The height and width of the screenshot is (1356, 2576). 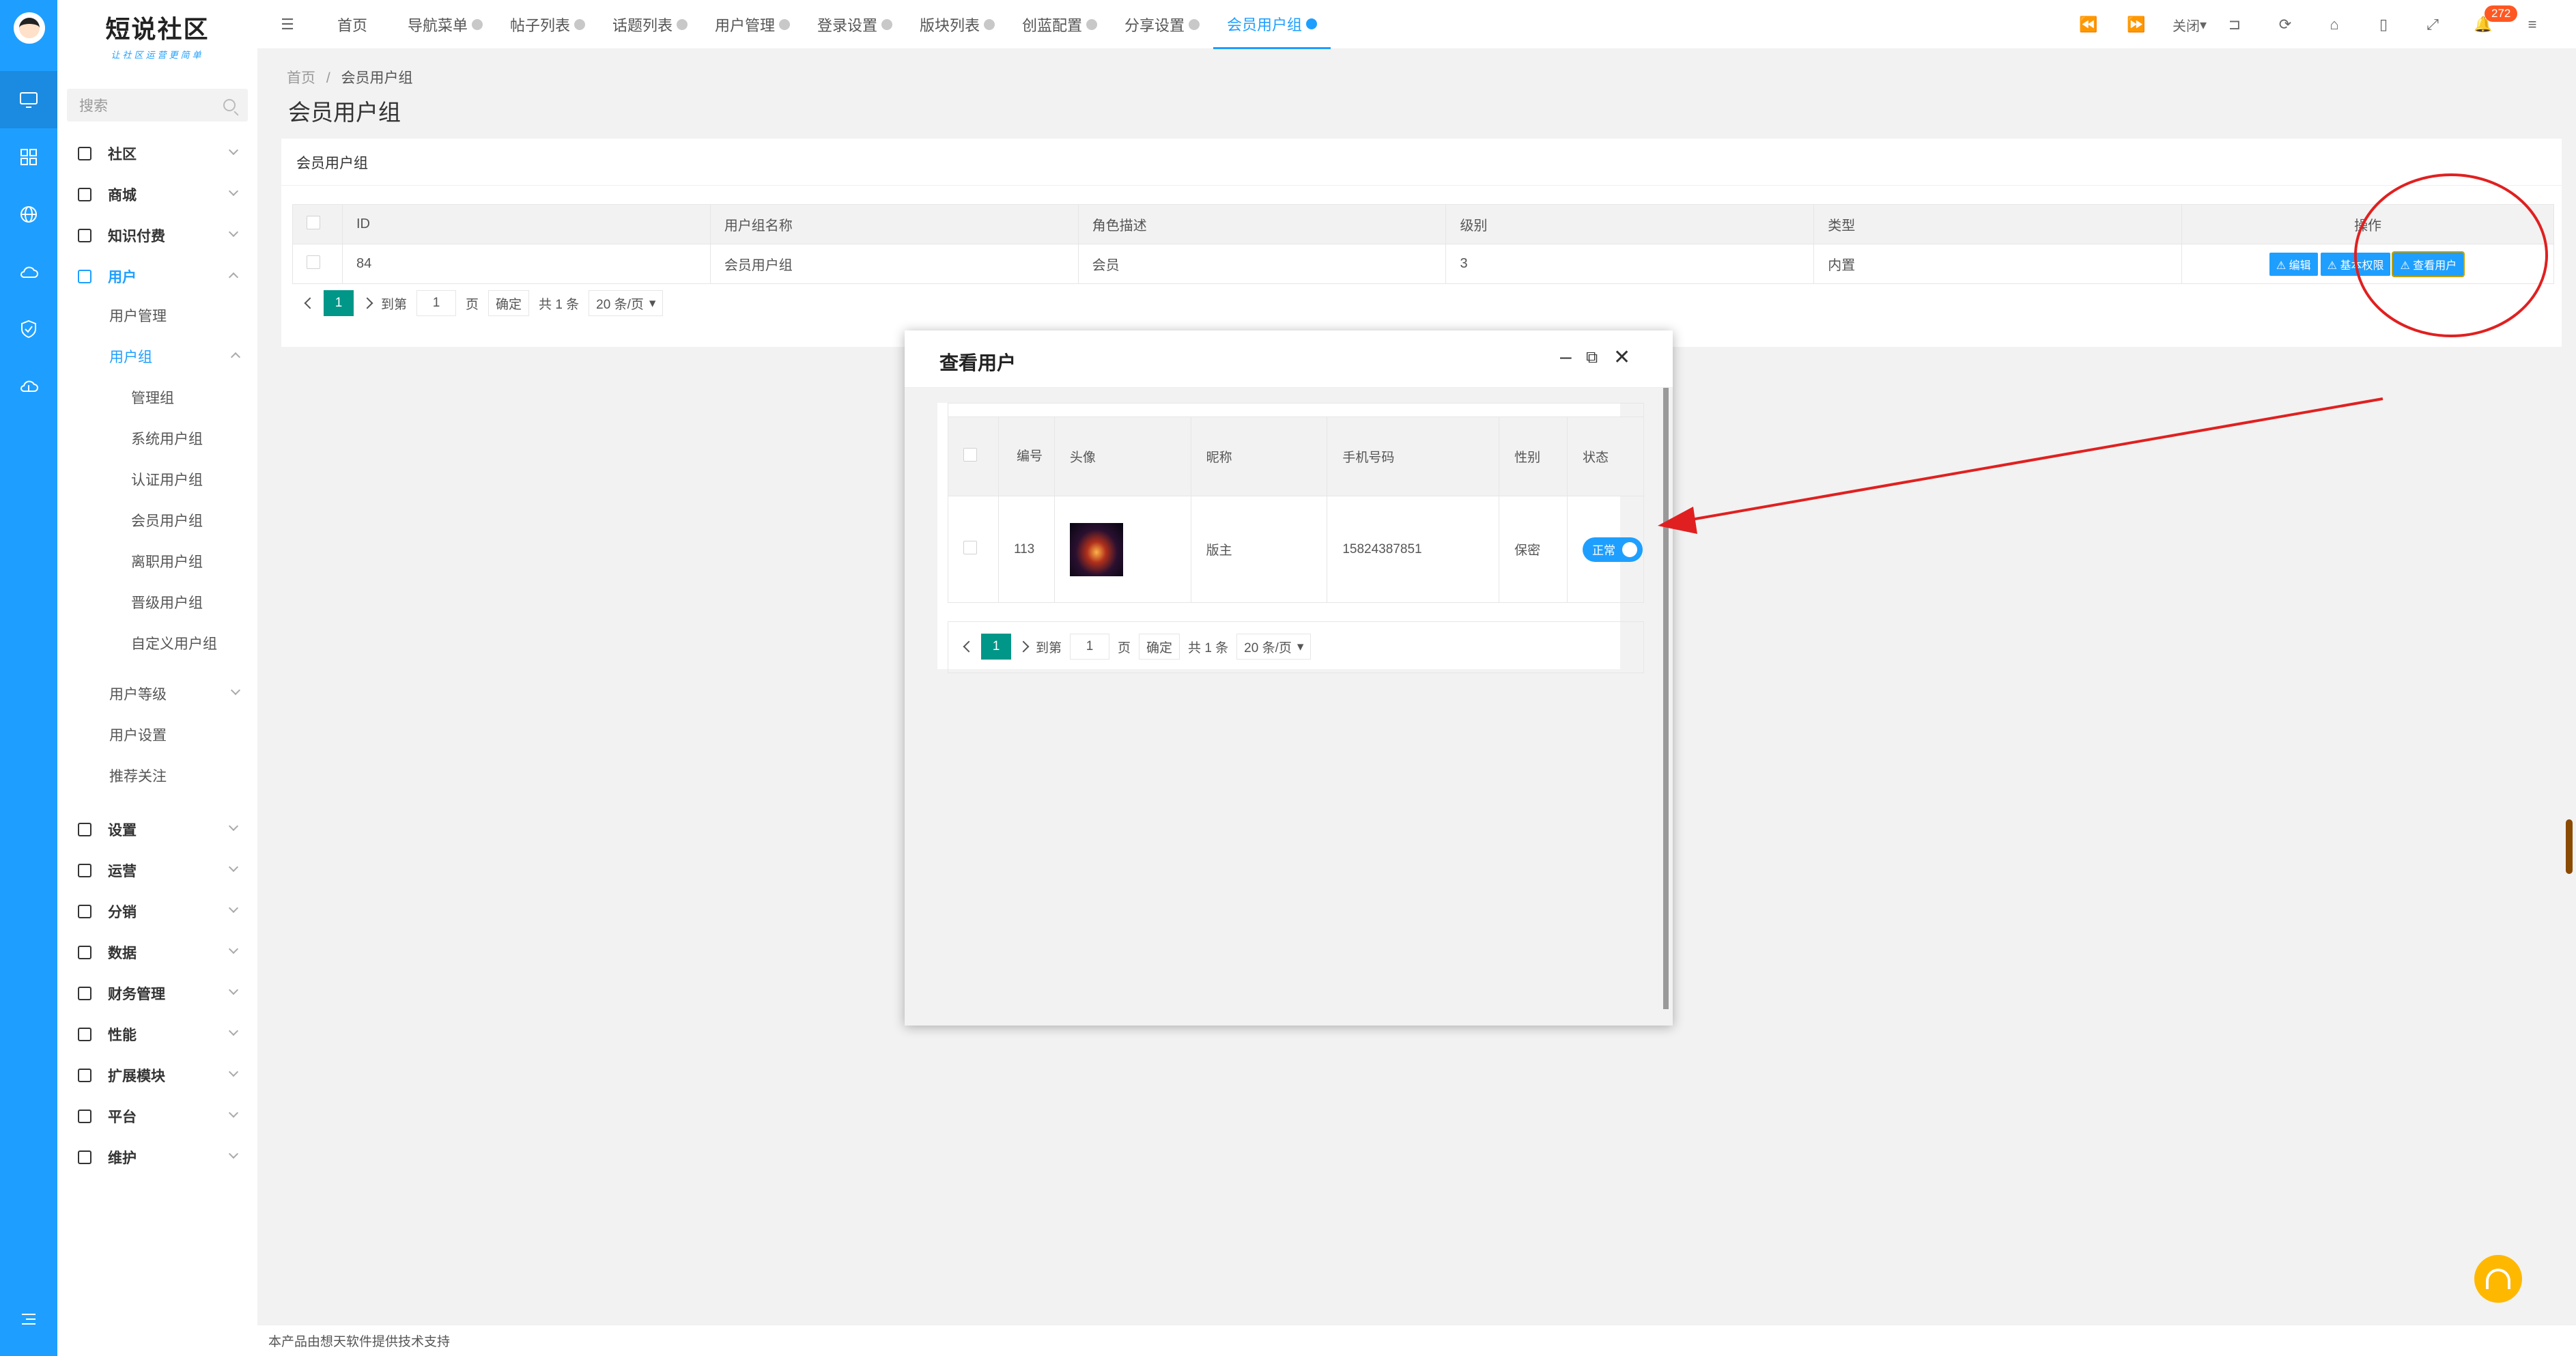 I want to click on tab-prev-icon: ⏪, so click(x=2088, y=25).